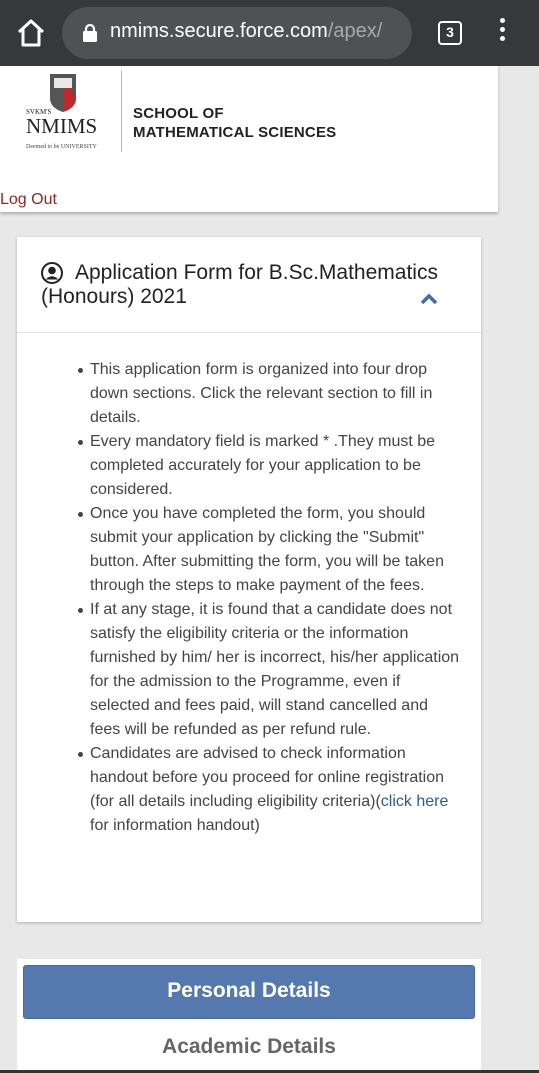 The height and width of the screenshot is (1073, 539). Describe the element at coordinates (502, 33) in the screenshot. I see `more-options-icon` at that location.